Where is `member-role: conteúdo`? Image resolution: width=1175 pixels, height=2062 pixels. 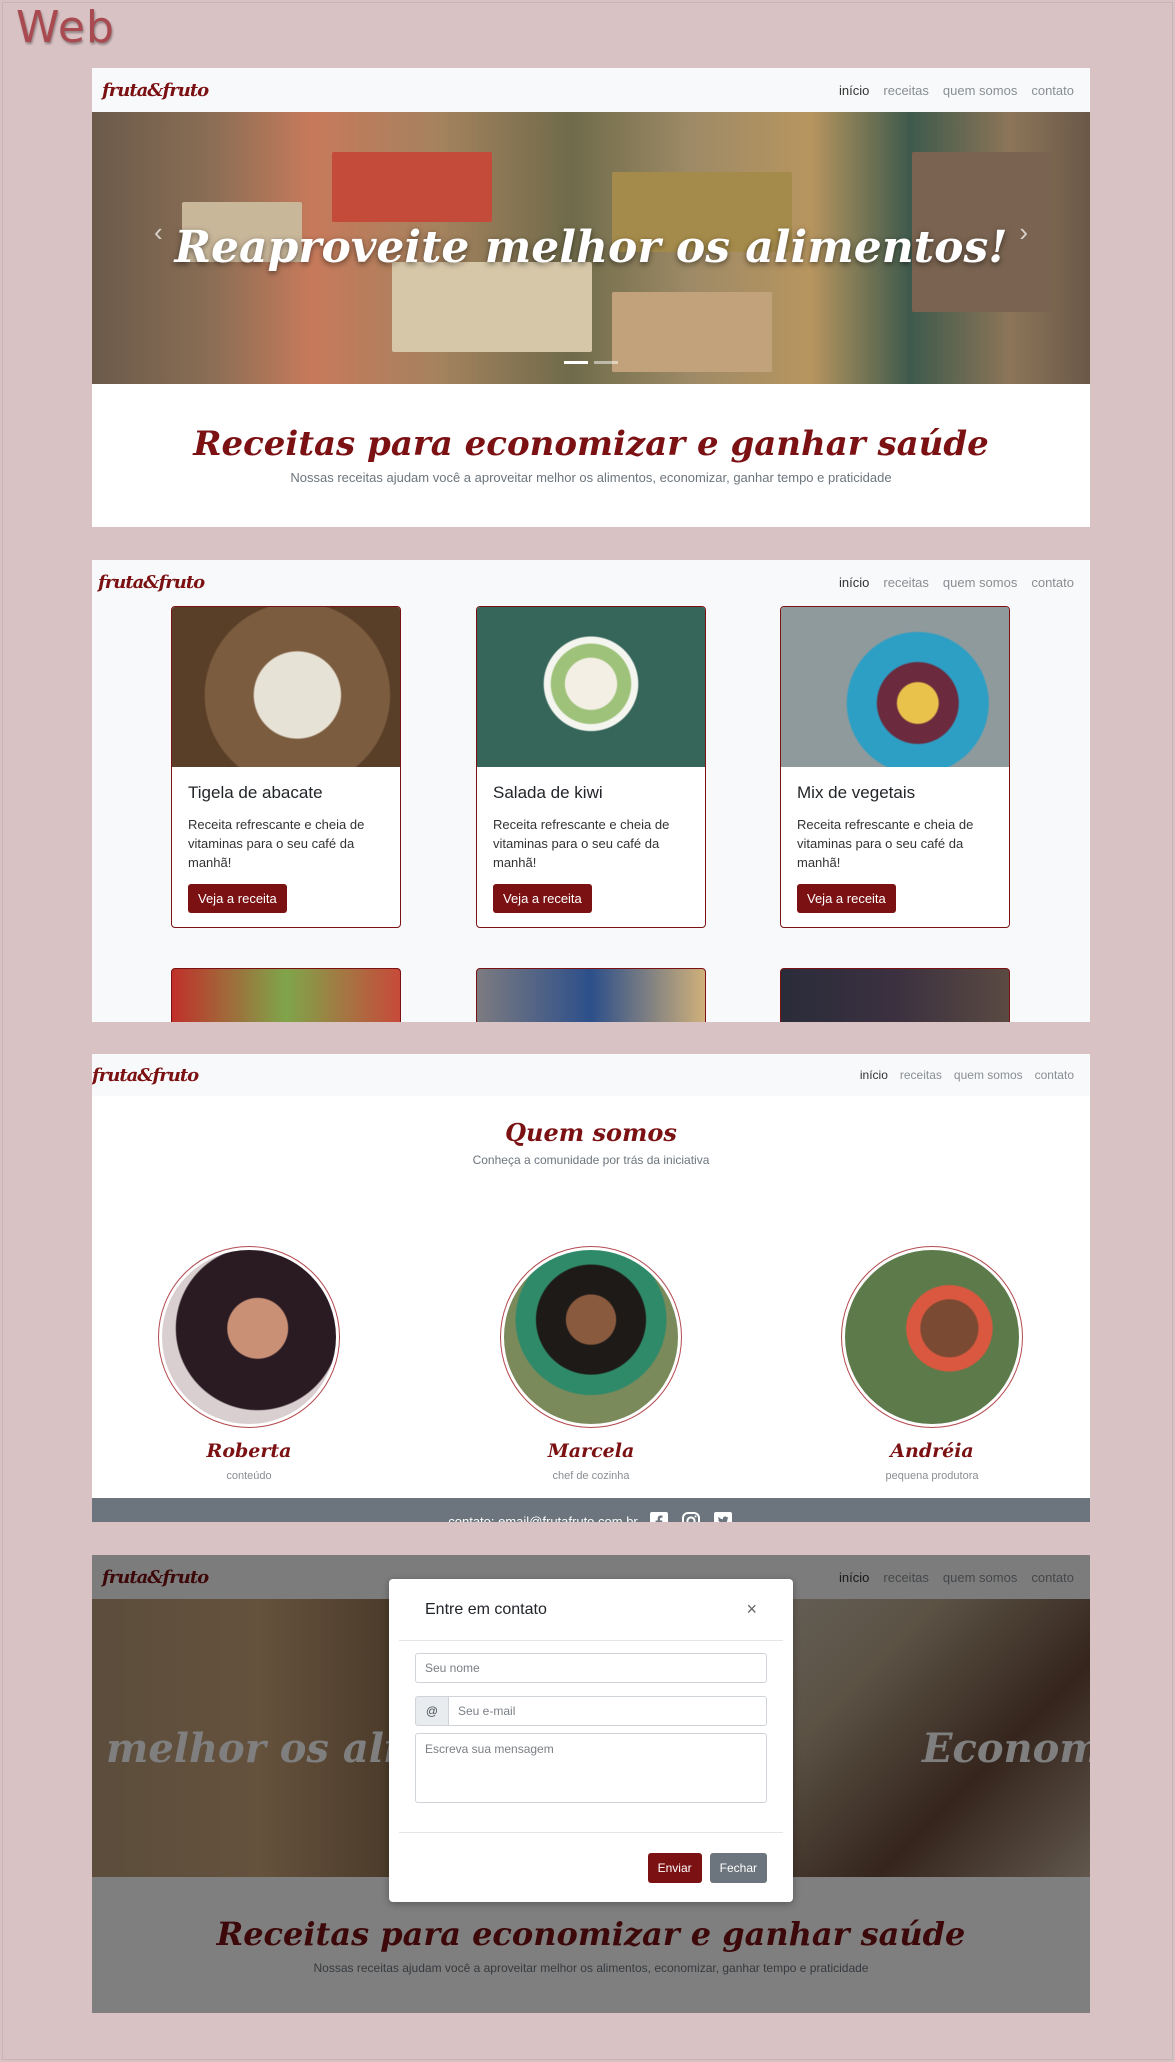 member-role: conteúdo is located at coordinates (249, 1476).